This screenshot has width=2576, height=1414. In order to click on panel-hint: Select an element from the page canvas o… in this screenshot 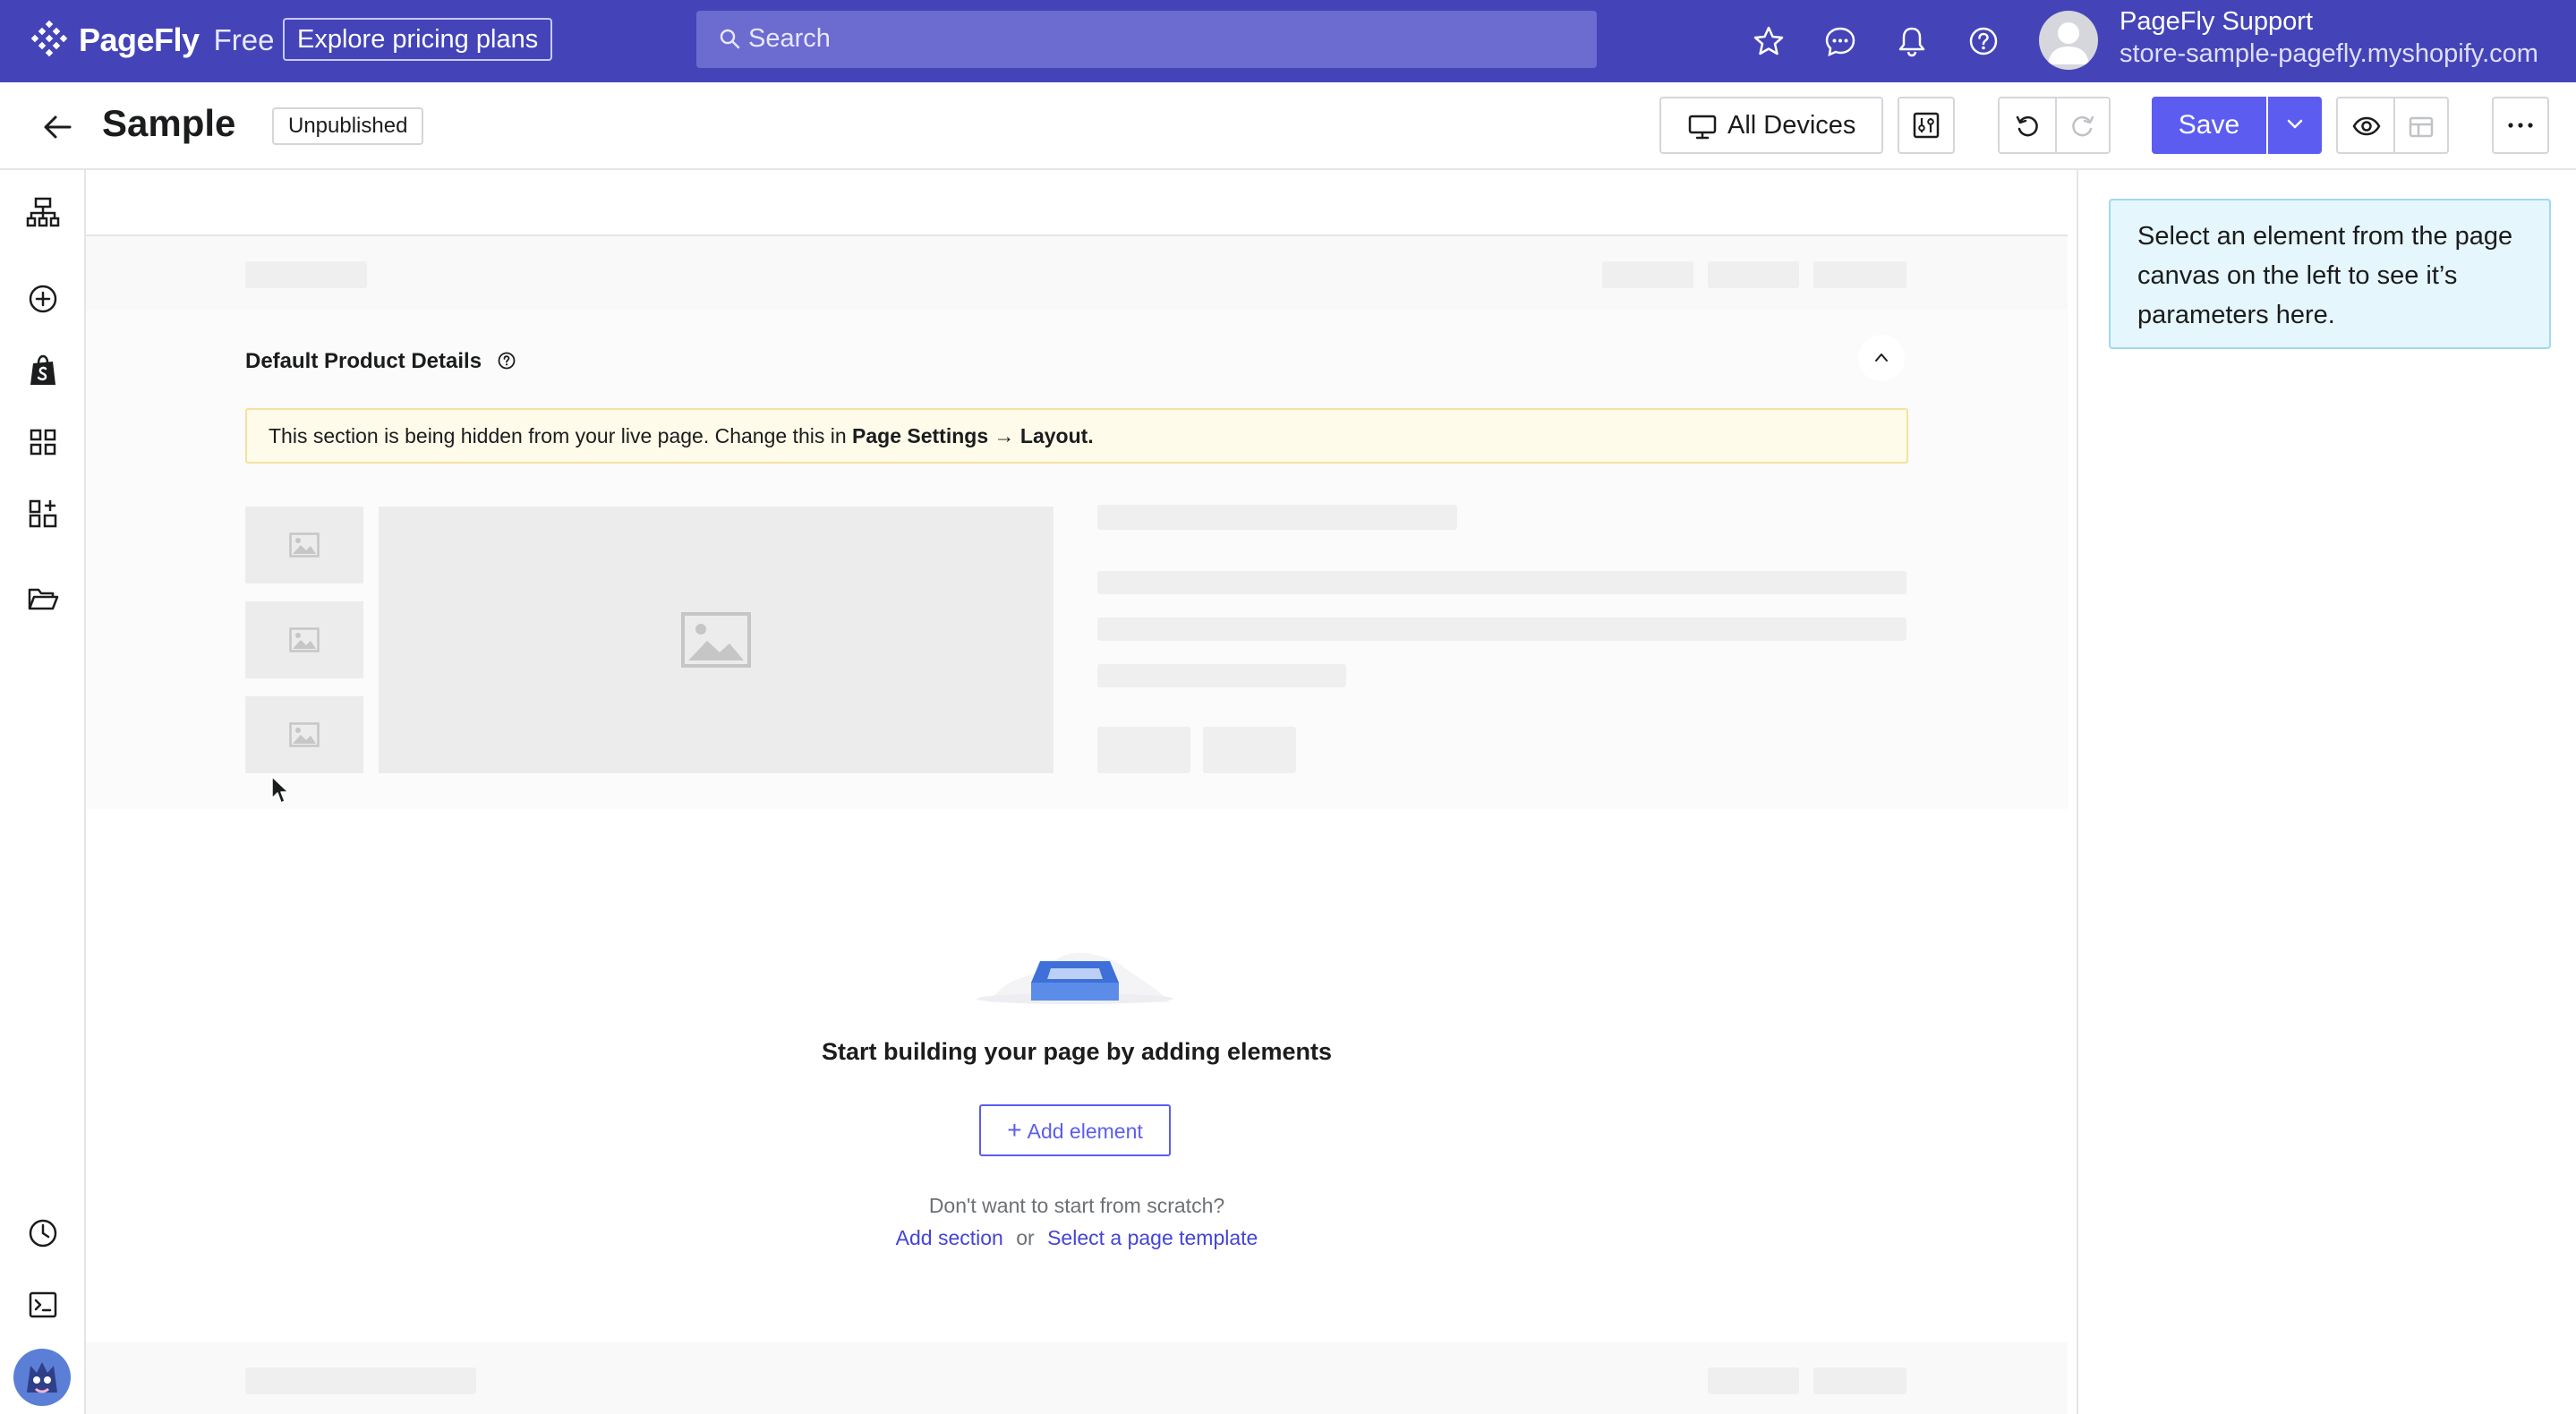, I will do `click(2330, 274)`.